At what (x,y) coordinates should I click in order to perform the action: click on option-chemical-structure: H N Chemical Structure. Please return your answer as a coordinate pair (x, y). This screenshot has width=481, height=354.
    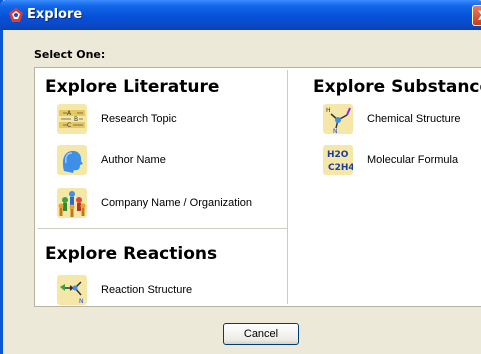
    Looking at the image, I should click on (392, 119).